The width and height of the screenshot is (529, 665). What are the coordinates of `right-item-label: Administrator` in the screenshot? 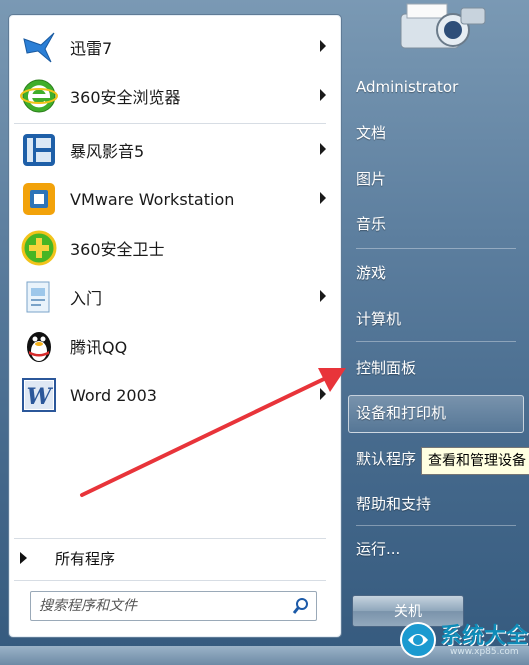 It's located at (407, 87).